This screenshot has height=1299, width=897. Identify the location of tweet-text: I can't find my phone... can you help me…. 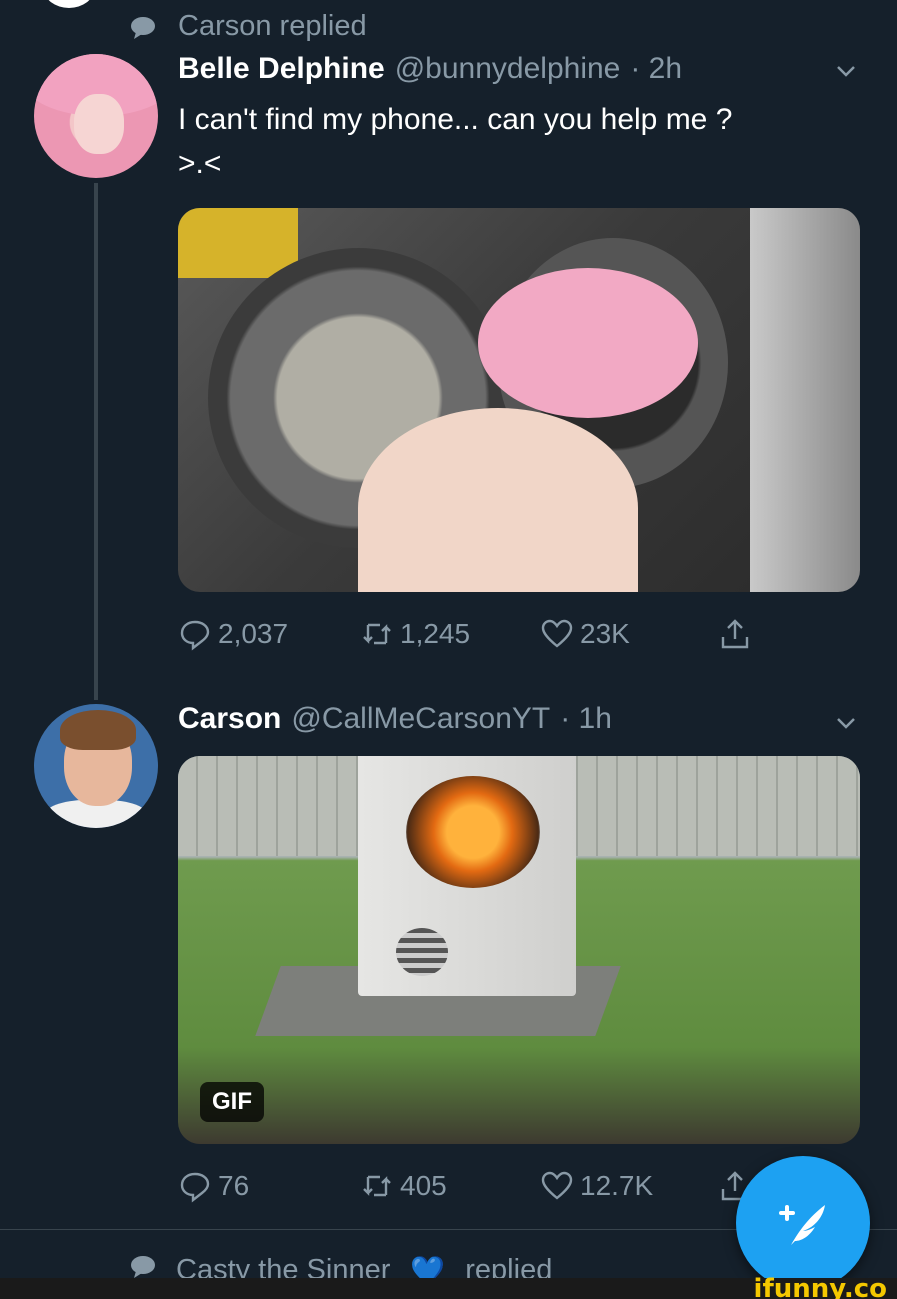
(455, 142).